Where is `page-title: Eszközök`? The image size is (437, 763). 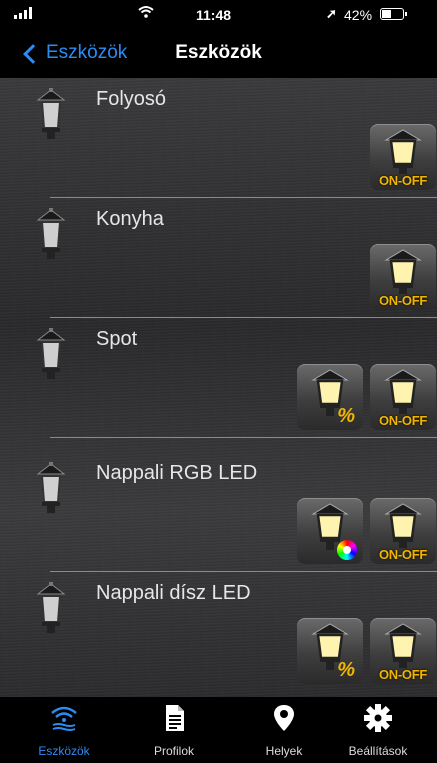
page-title: Eszközök is located at coordinates (218, 52).